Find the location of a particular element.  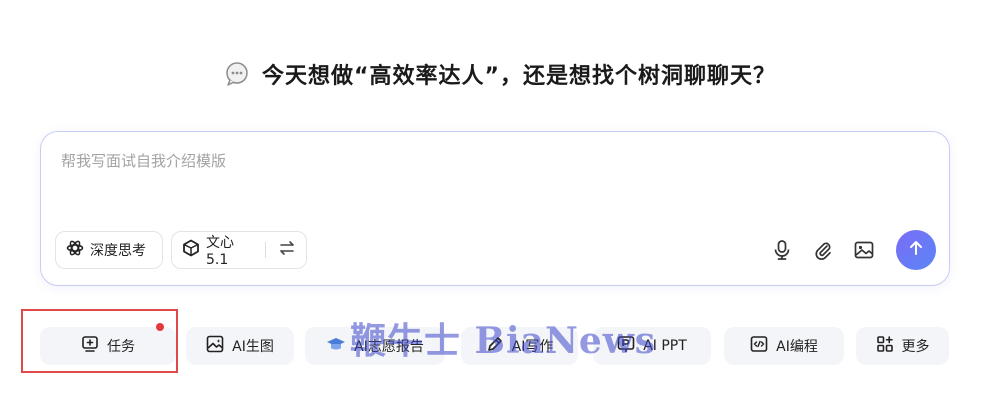

divider is located at coordinates (265, 250).